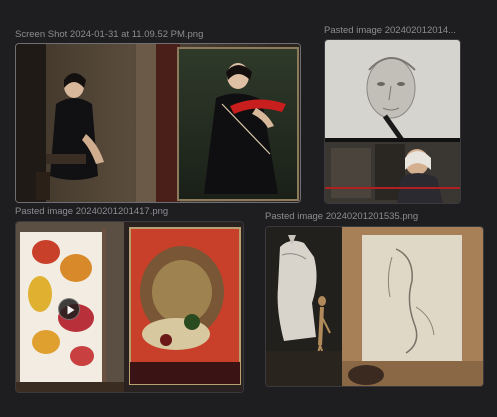 The image size is (497, 417). I want to click on sketch-portrait-image, so click(392, 121).